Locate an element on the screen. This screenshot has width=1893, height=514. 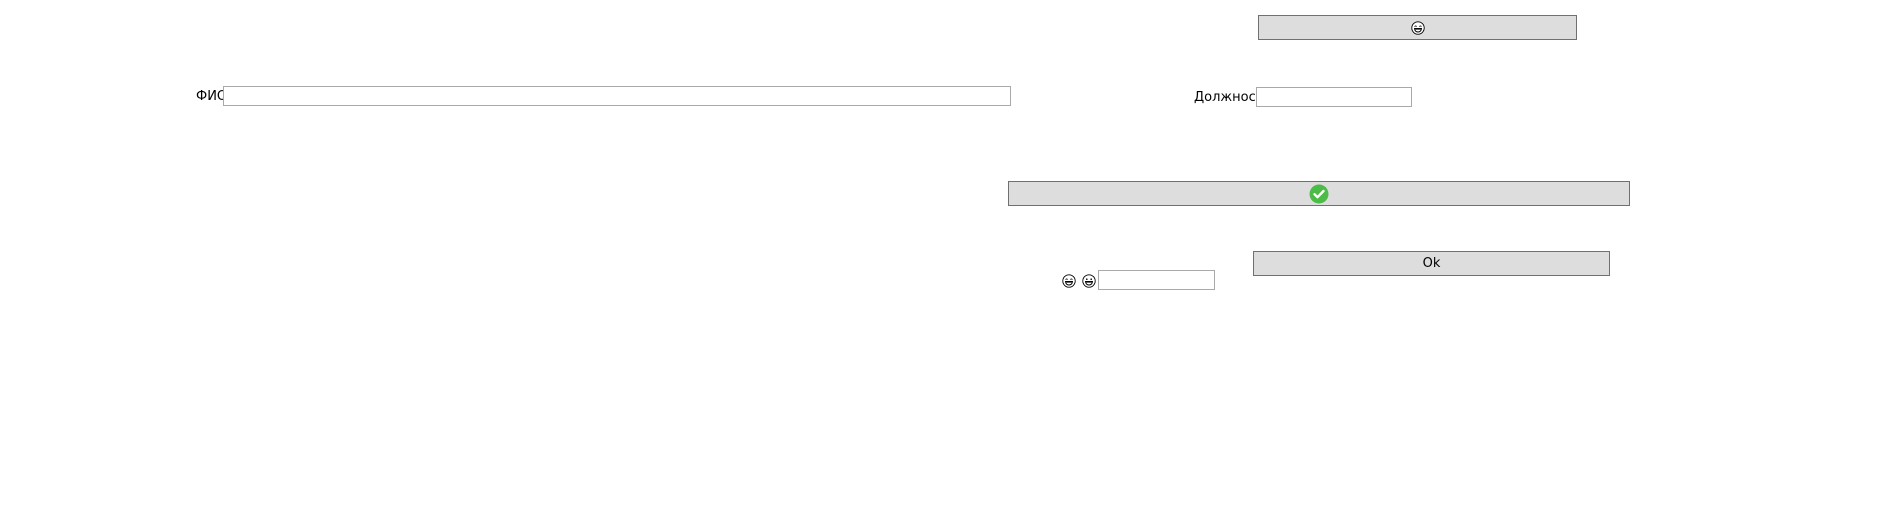
confirm-button is located at coordinates (1319, 193).